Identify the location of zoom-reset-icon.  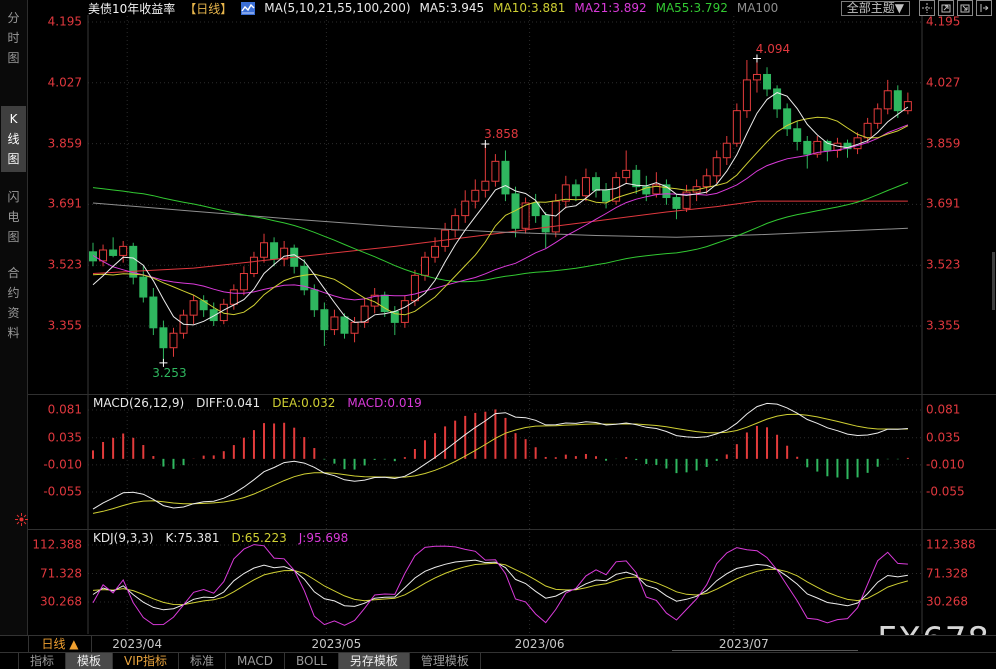
(965, 8).